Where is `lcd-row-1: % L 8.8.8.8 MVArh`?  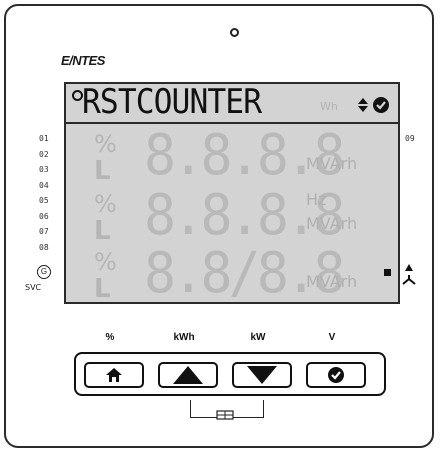
lcd-row-1: % L 8.8.8.8 MVArh is located at coordinates (232, 156).